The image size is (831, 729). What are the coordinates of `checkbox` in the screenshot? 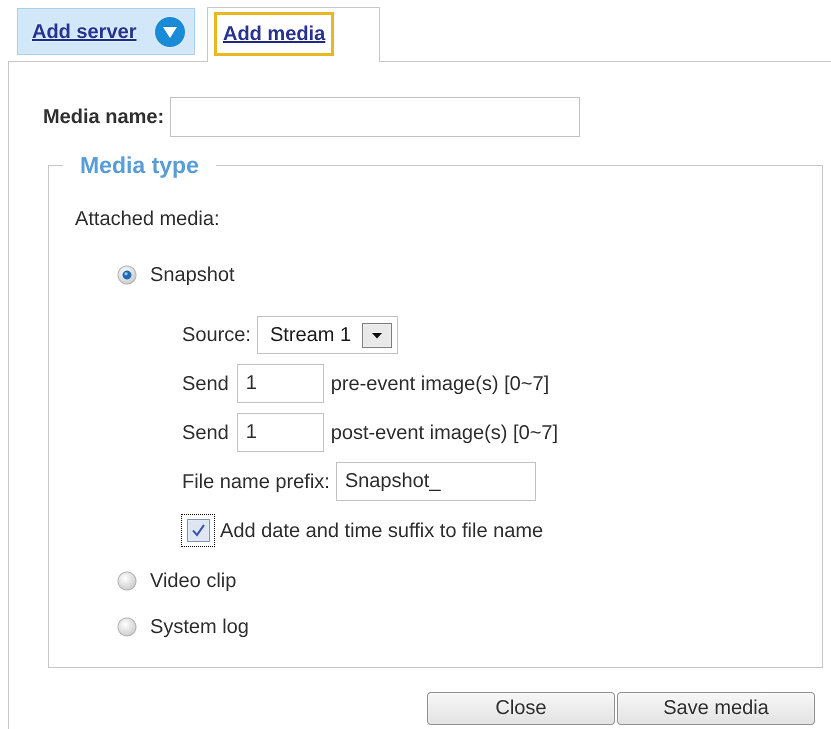 It's located at (198, 530).